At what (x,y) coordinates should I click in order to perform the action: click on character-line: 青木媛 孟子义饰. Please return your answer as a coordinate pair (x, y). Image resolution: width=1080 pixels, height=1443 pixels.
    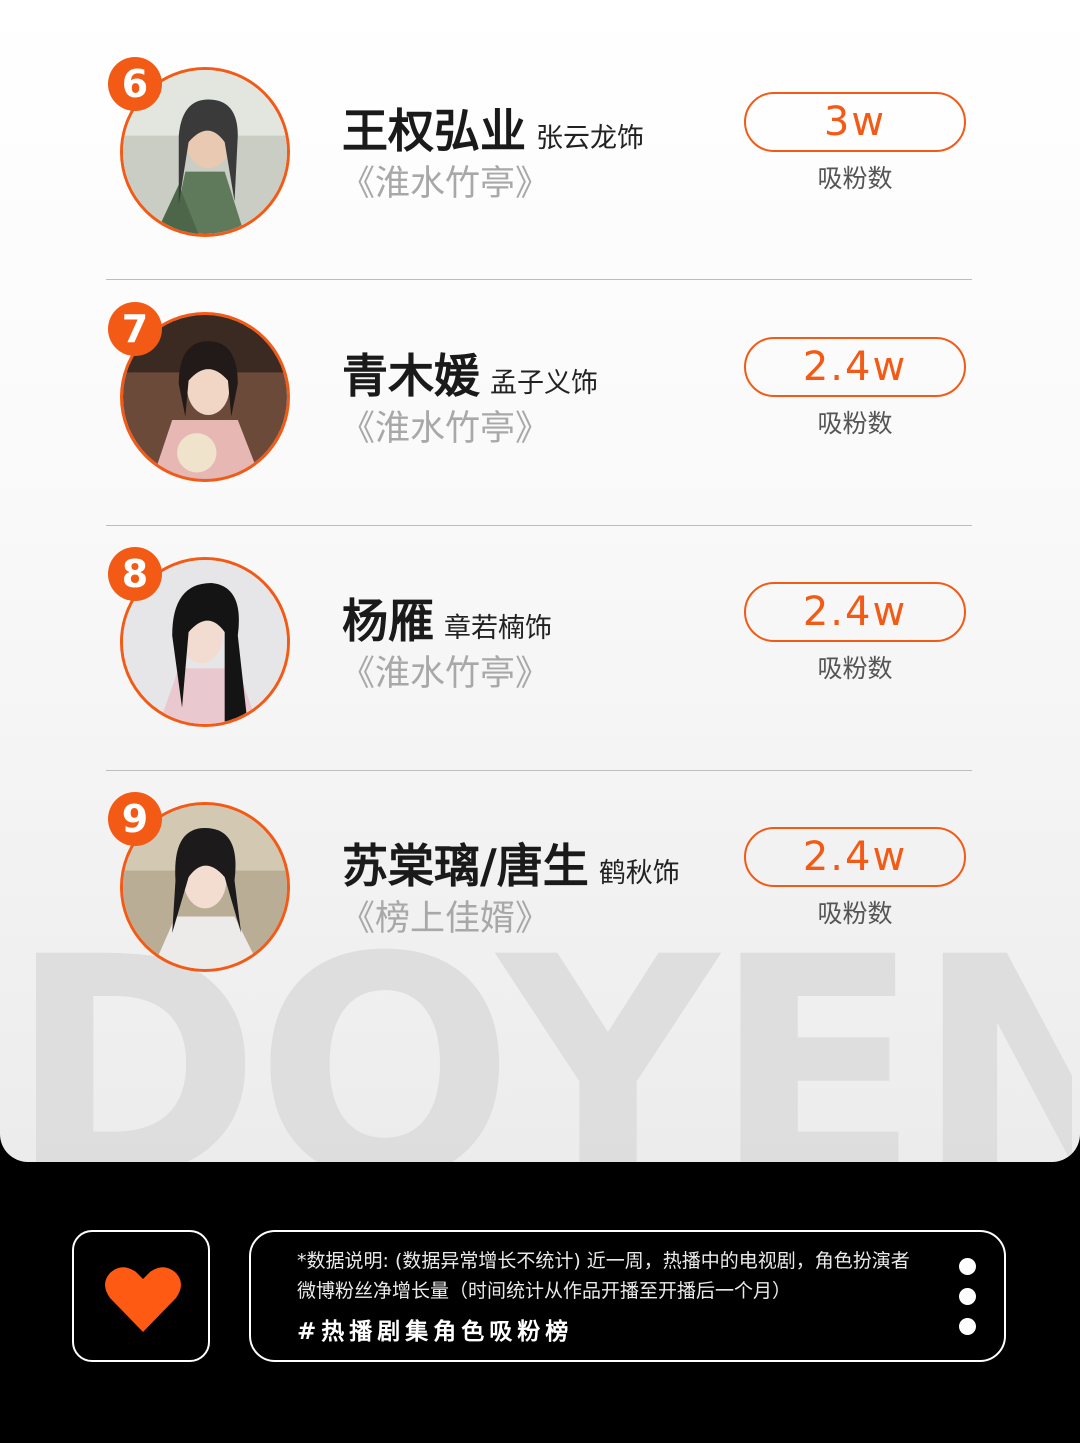
    Looking at the image, I should click on (470, 373).